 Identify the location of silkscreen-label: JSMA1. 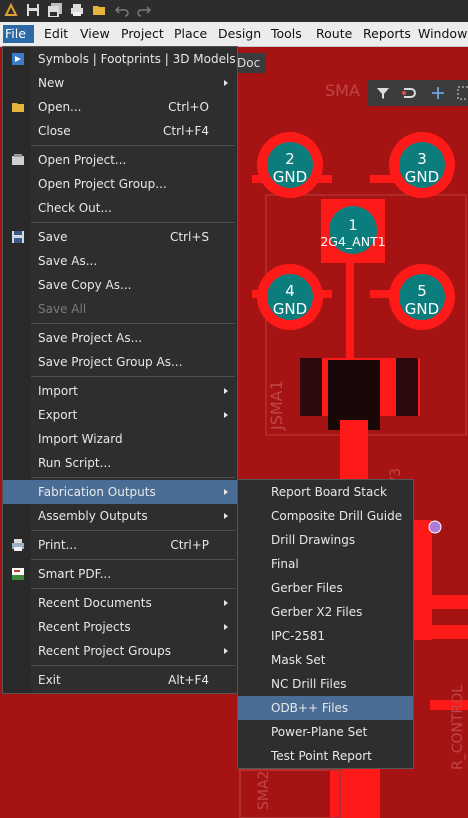
(276, 405).